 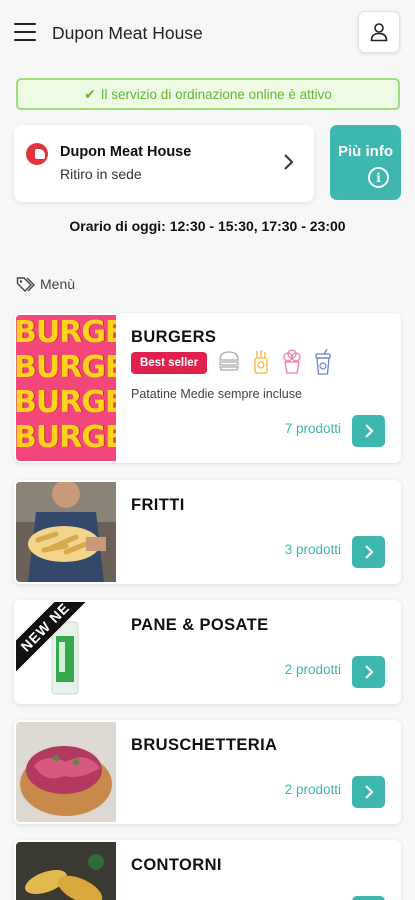 I want to click on hamburger-menu-button, so click(x=25, y=33).